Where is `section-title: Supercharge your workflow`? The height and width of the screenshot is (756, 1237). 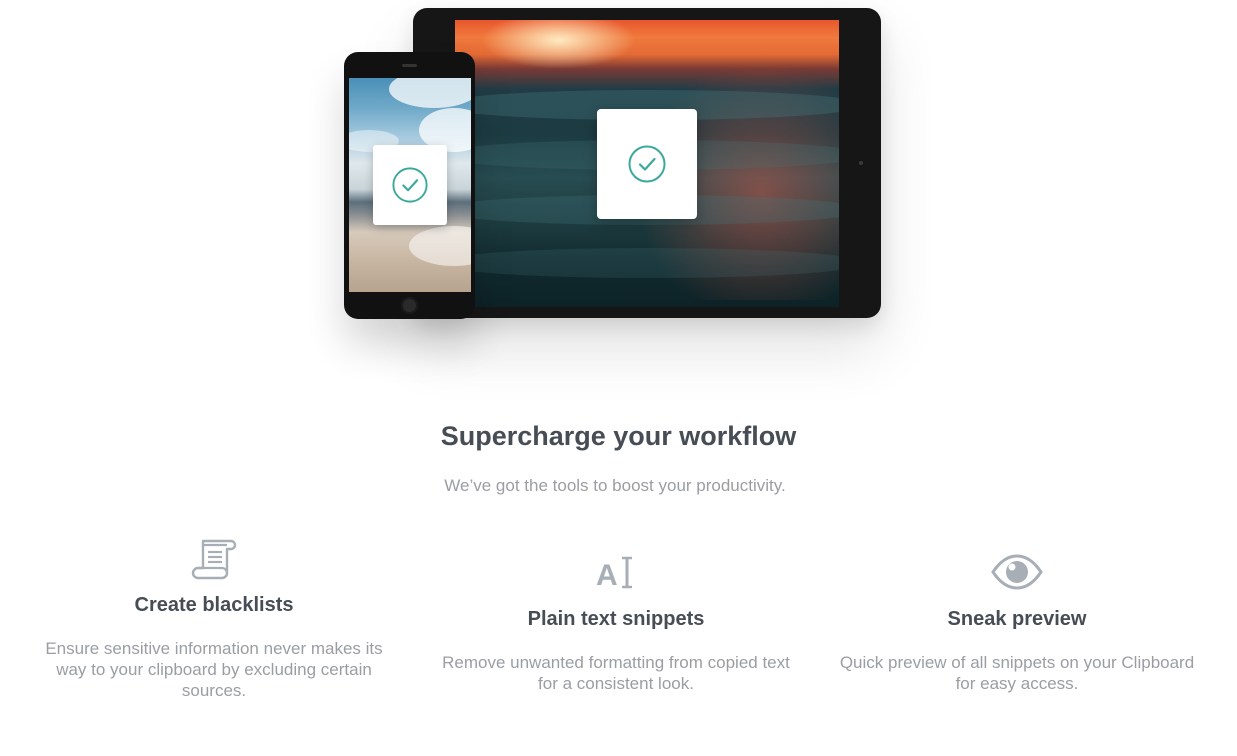
section-title: Supercharge your workflow is located at coordinates (618, 436).